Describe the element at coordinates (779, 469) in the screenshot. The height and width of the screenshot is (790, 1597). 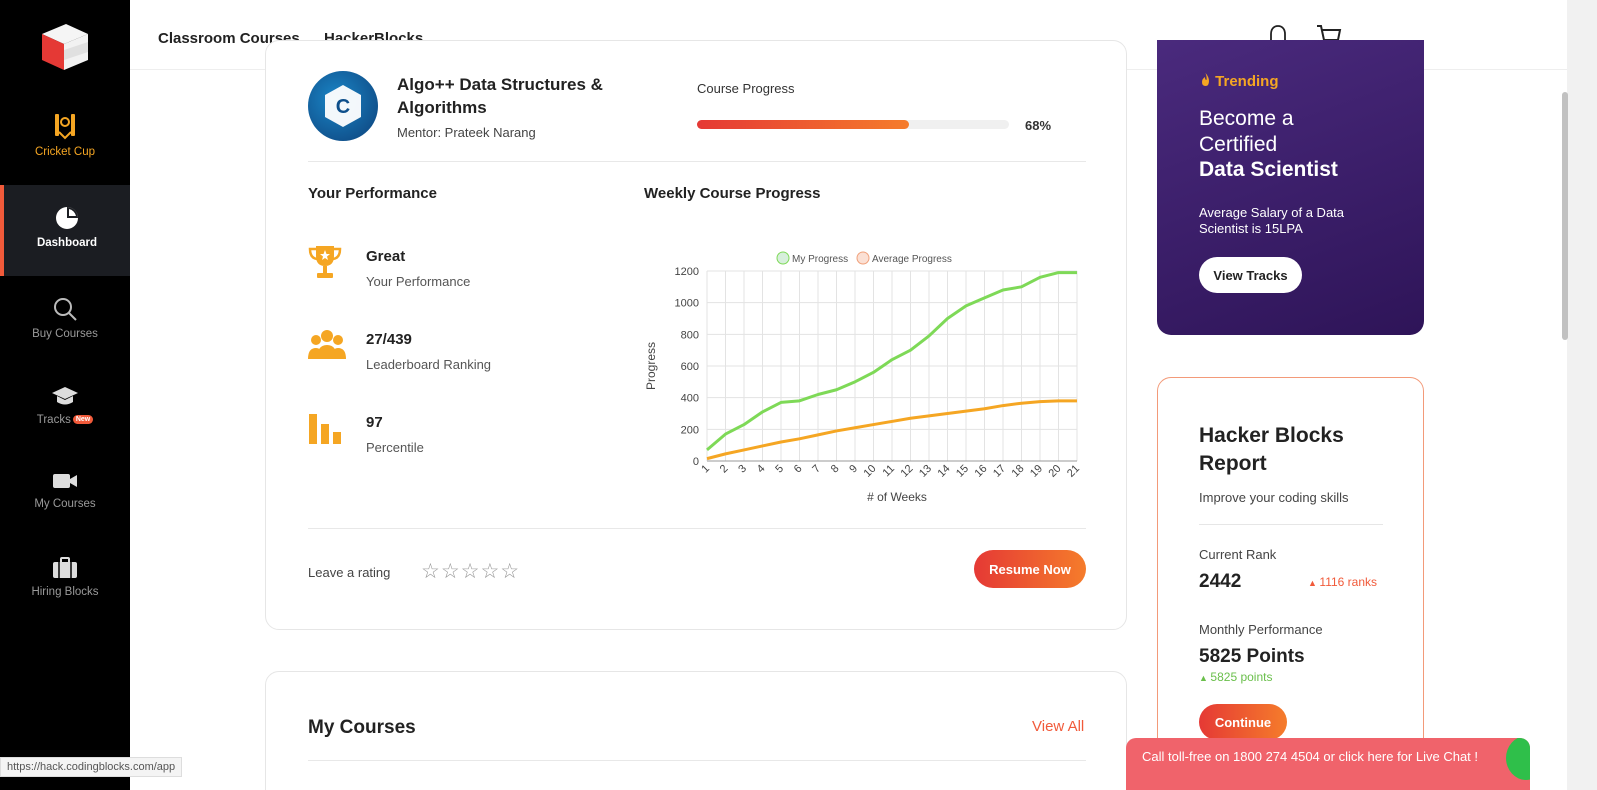
I see `x-tick-label: 5` at that location.